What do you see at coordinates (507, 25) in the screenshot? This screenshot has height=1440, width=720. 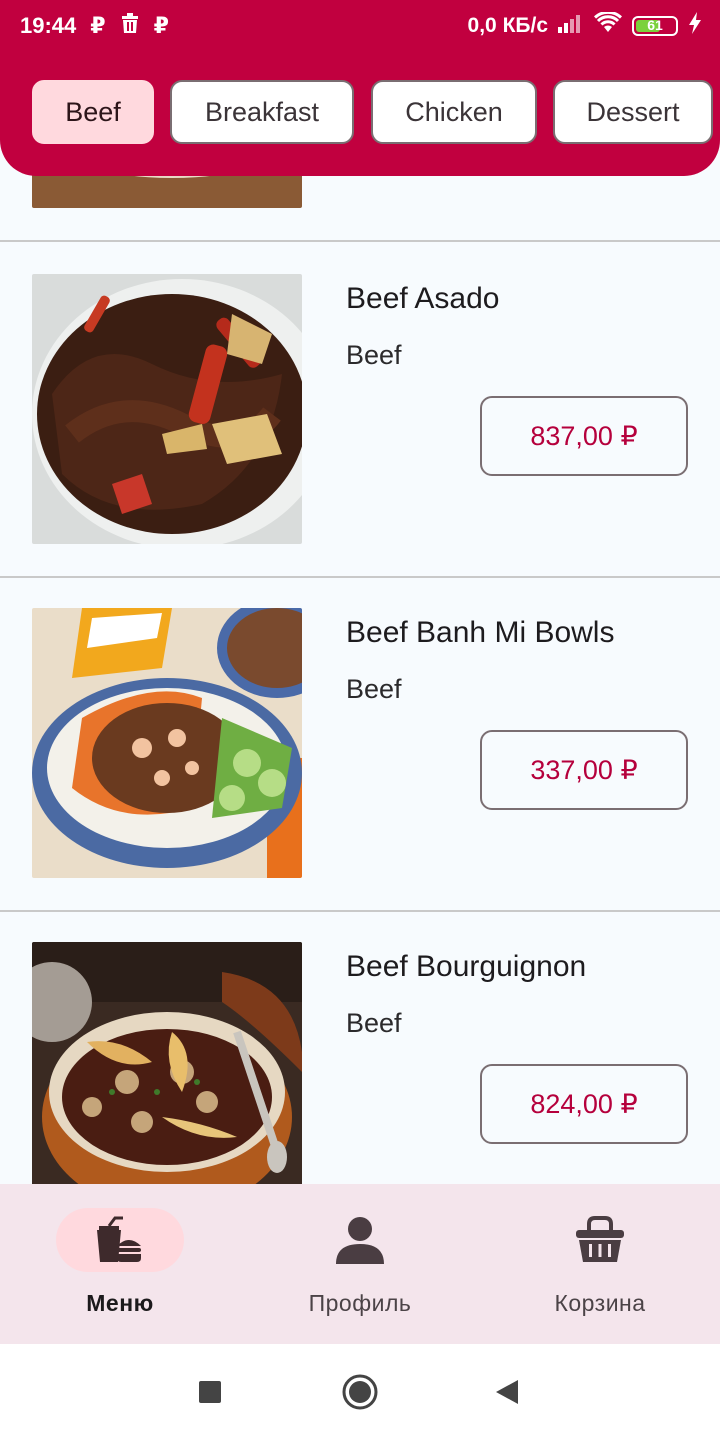 I see `net-speed: 0,0 КБ/с` at bounding box center [507, 25].